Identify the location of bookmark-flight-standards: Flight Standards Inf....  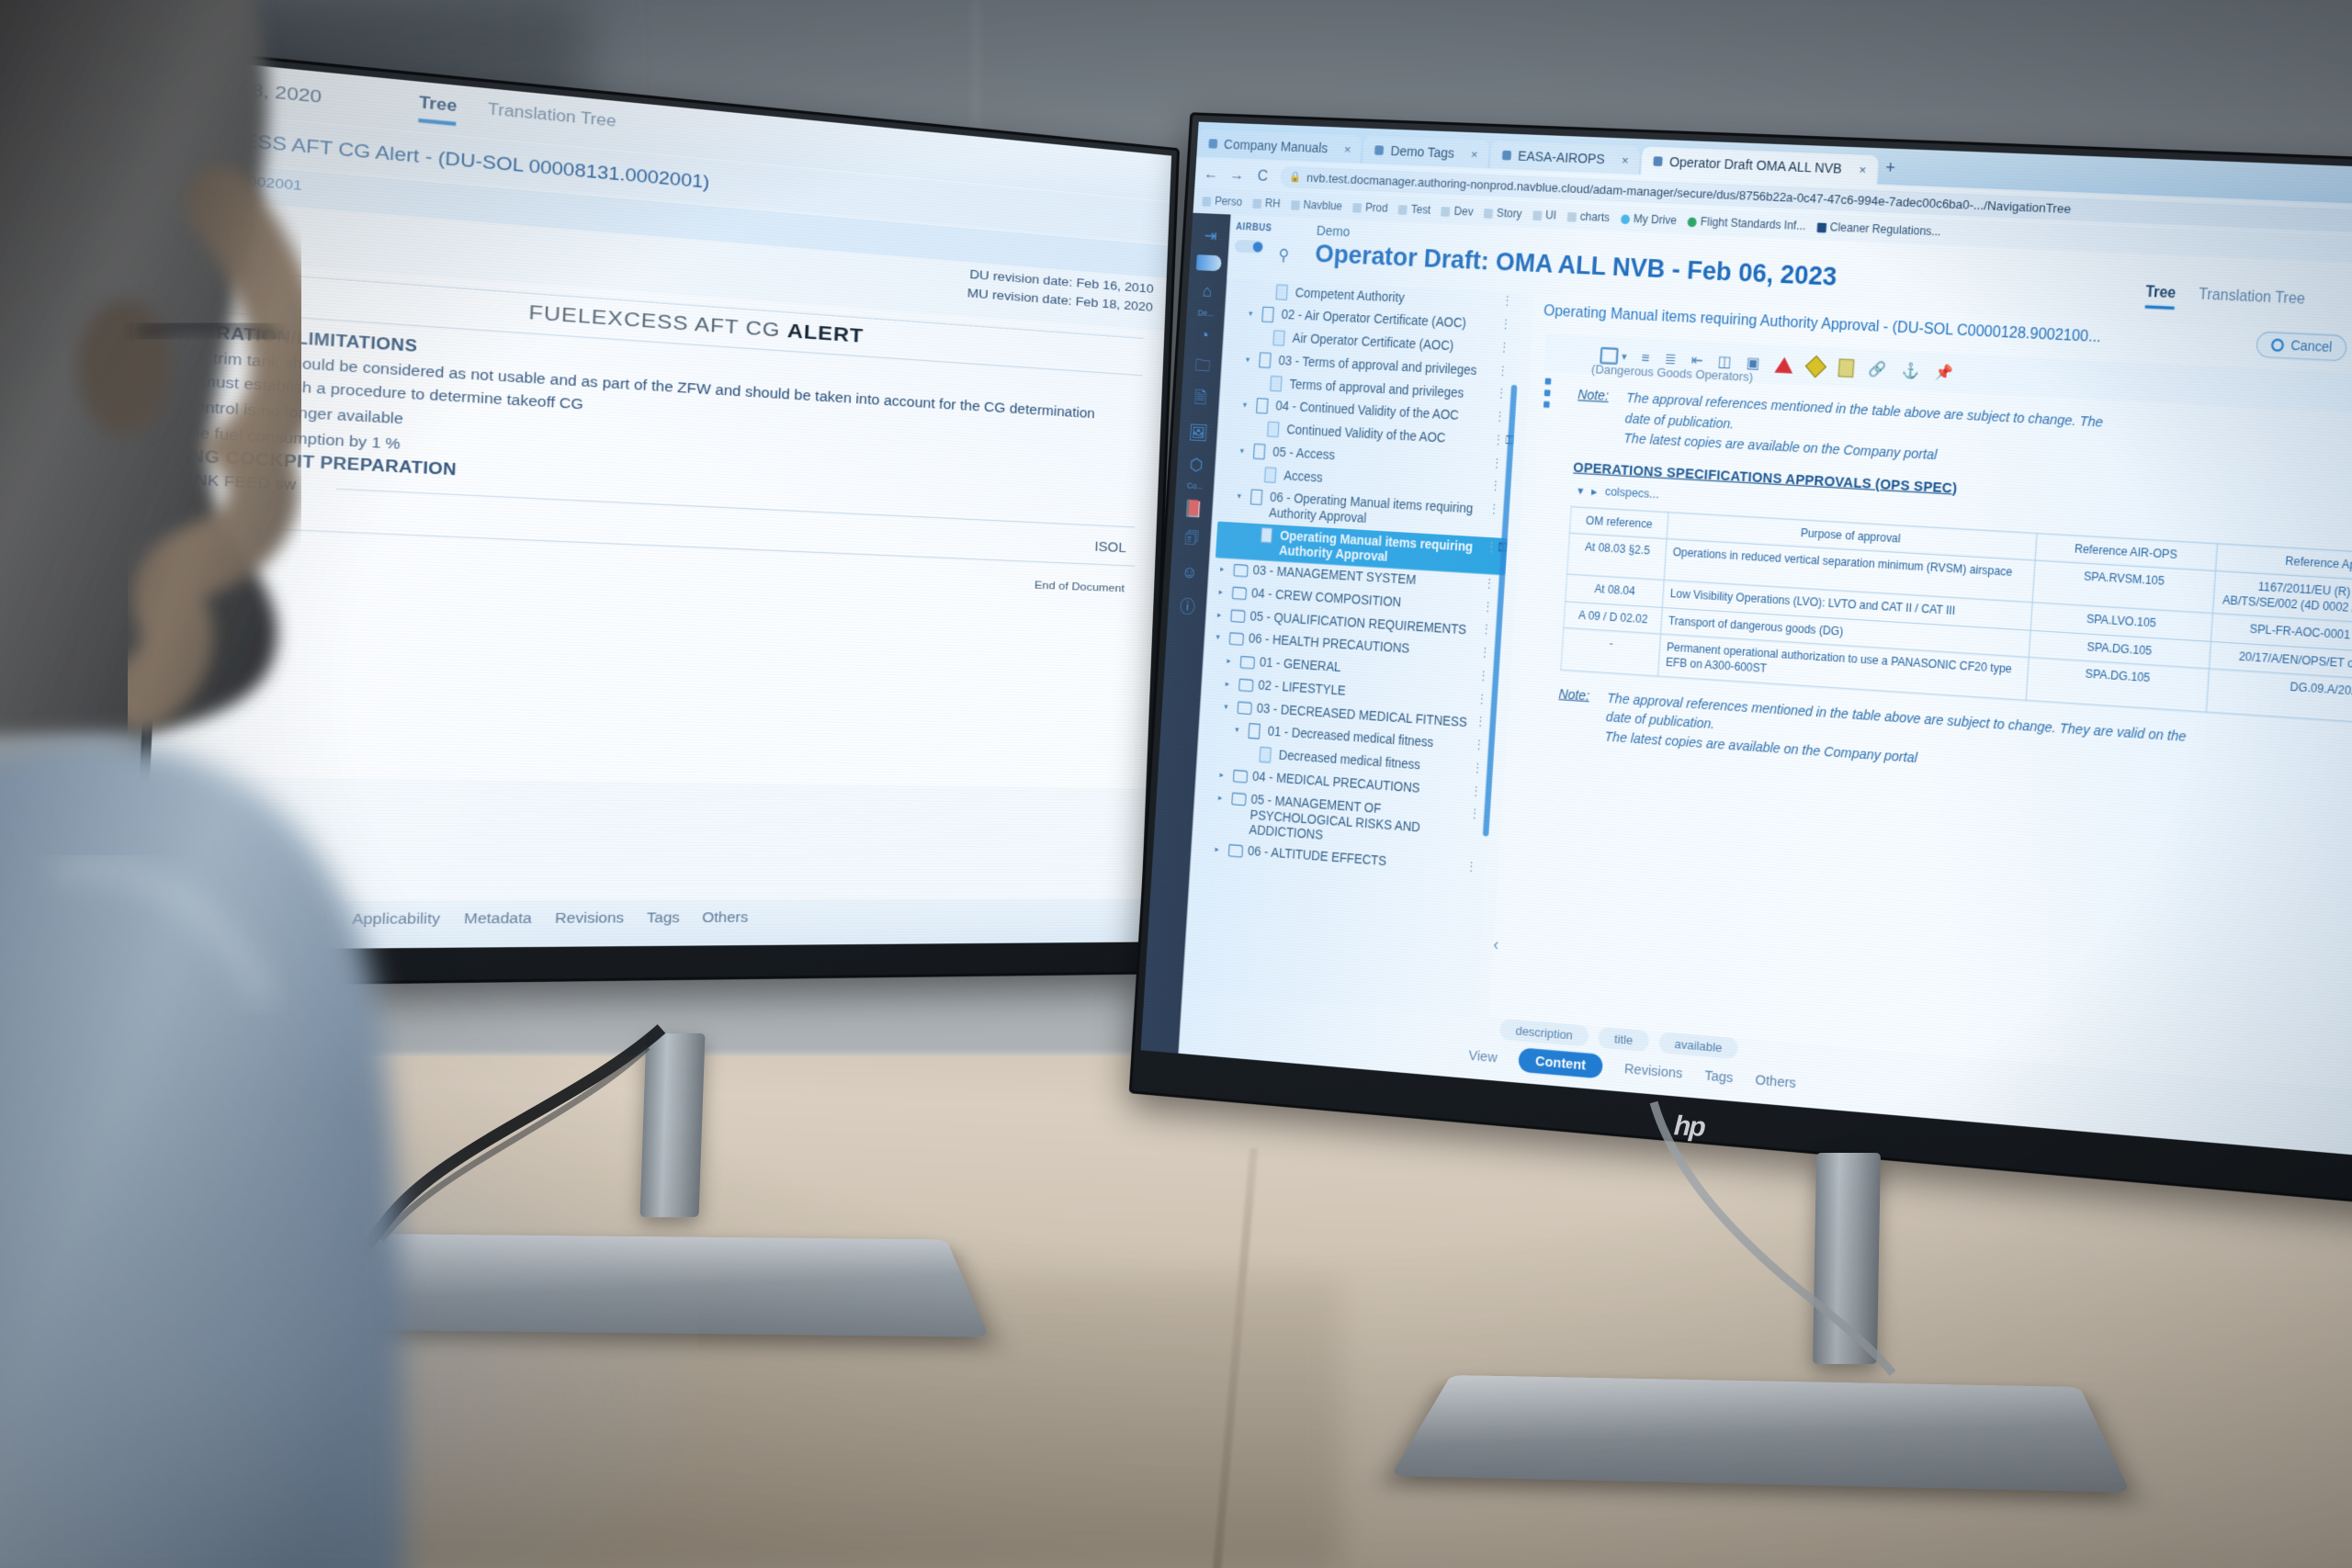
(1747, 224).